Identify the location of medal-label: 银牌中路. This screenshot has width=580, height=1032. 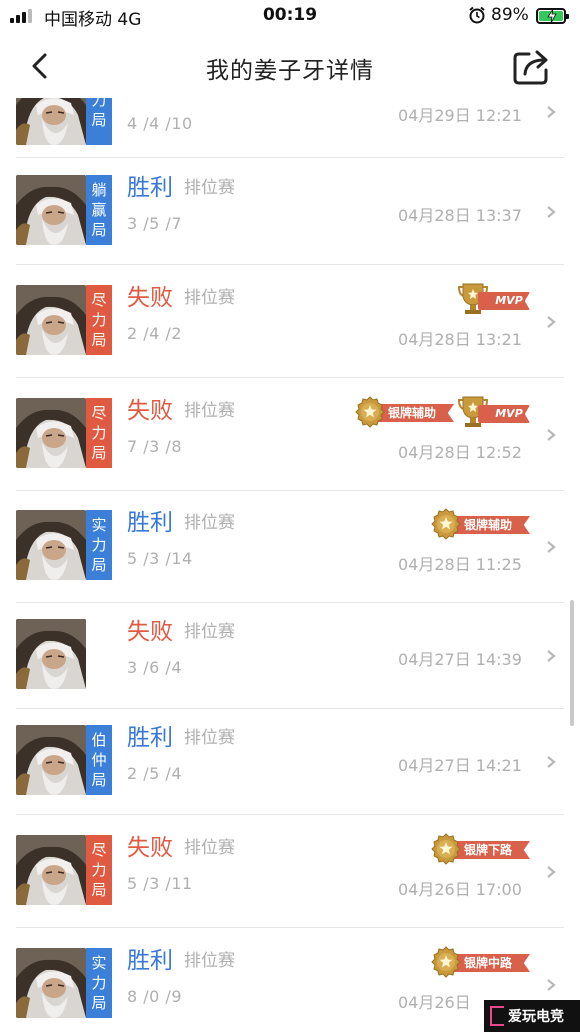
(491, 963).